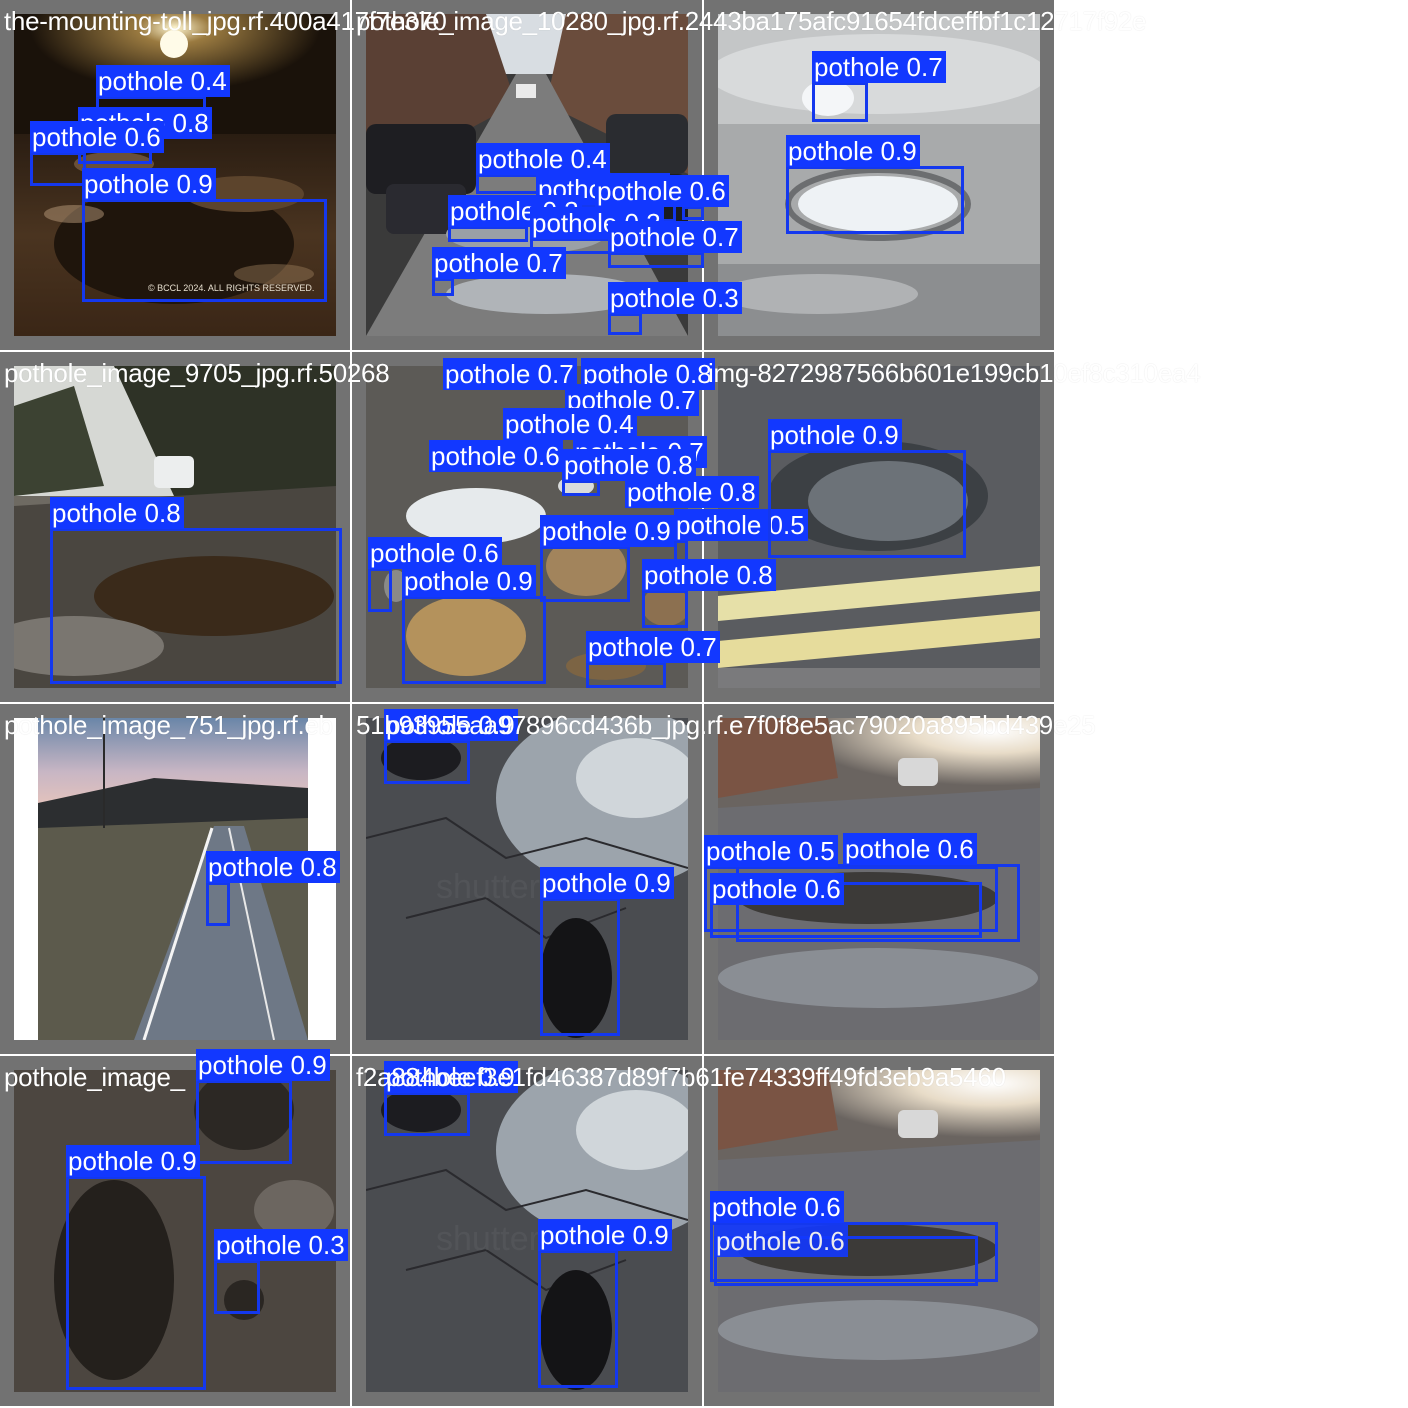  I want to click on tile-sunny-street: pothole 0.6 pothole 0.5 pothole 0.6, so click(880, 880).